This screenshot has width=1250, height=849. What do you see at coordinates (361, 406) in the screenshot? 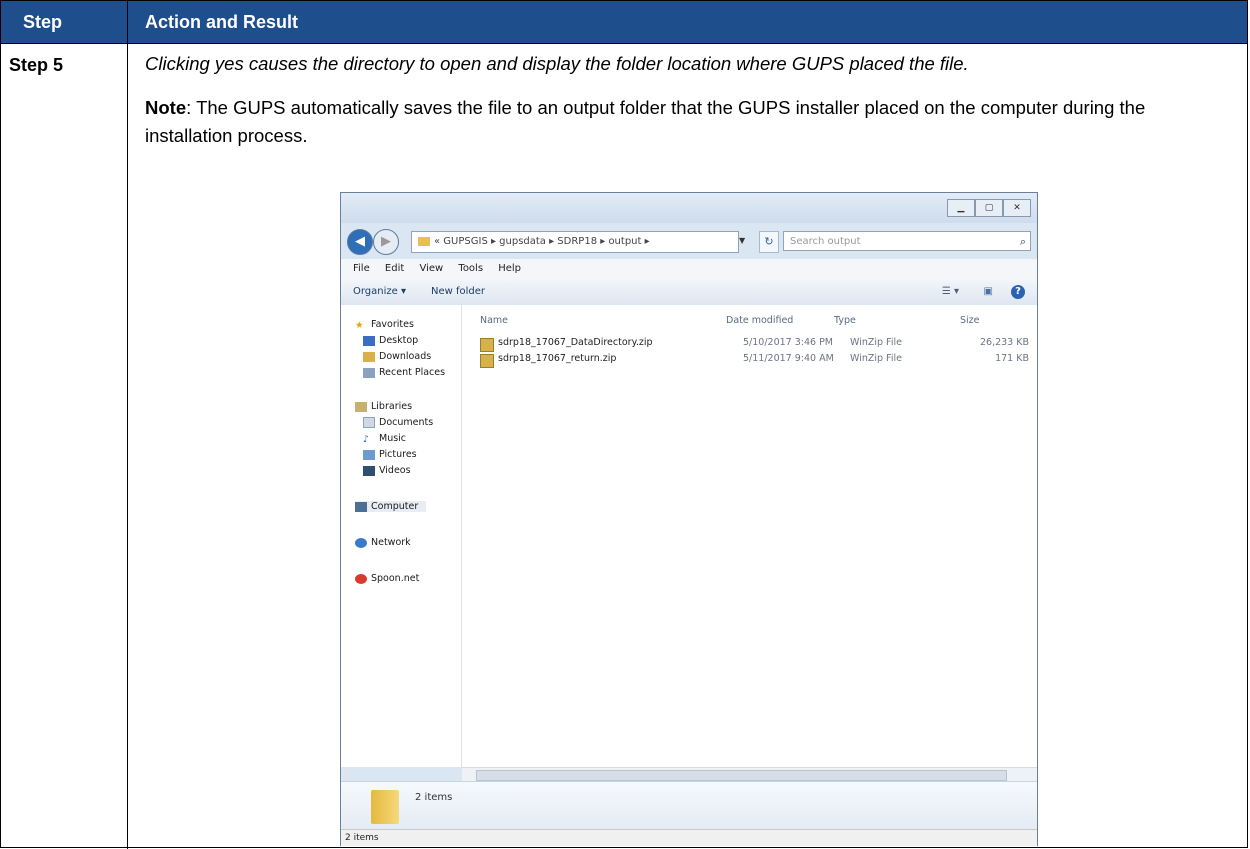
I see `libraries-icon` at bounding box center [361, 406].